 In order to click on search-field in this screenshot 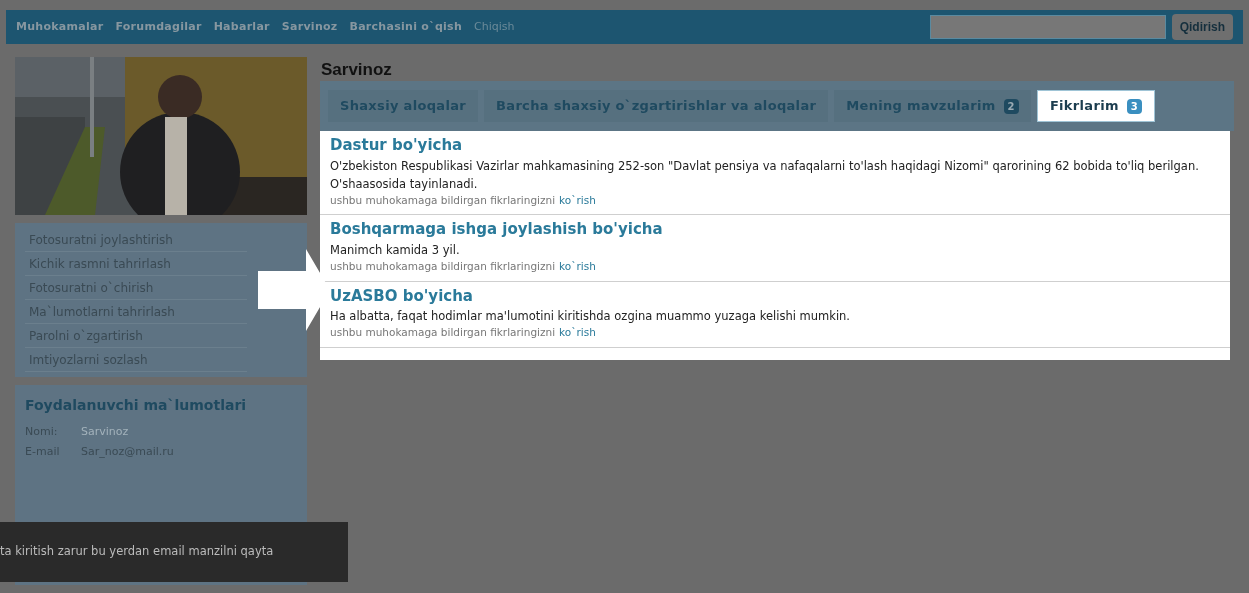, I will do `click(1047, 27)`.